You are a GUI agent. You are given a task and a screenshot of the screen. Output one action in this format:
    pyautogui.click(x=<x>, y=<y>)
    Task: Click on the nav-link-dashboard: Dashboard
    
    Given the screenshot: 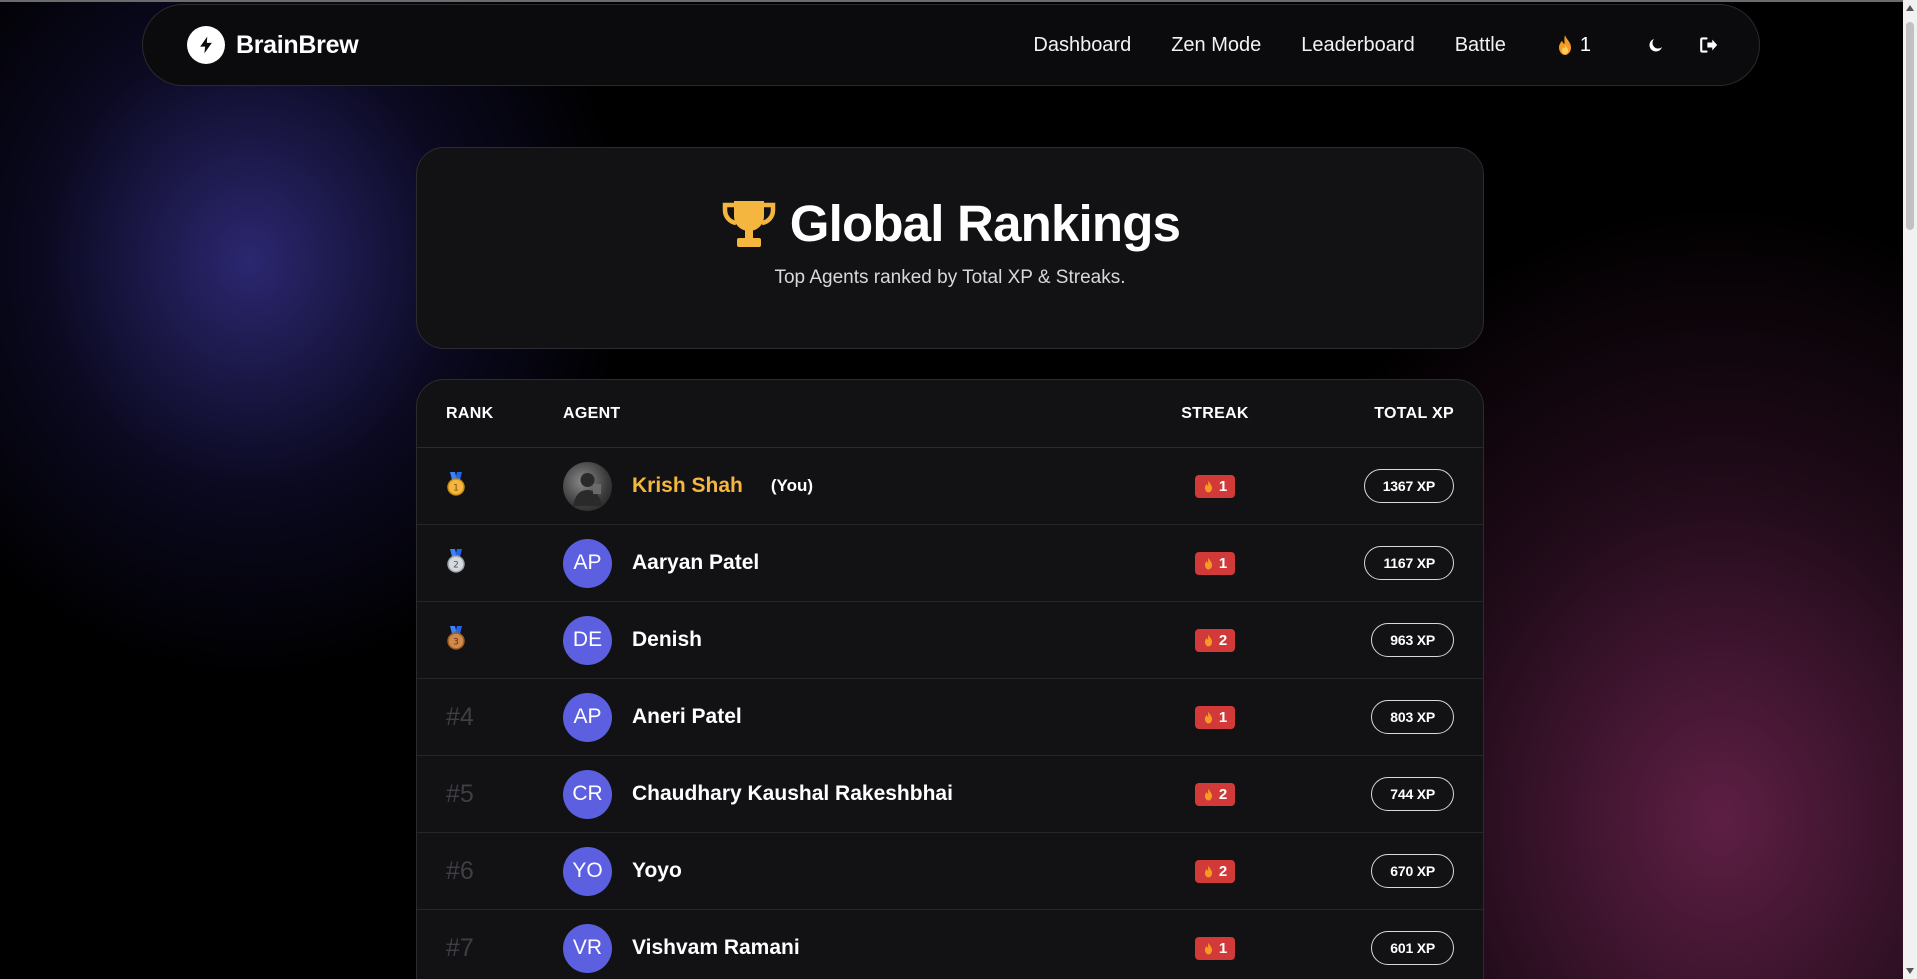 What is the action you would take?
    pyautogui.click(x=1082, y=45)
    